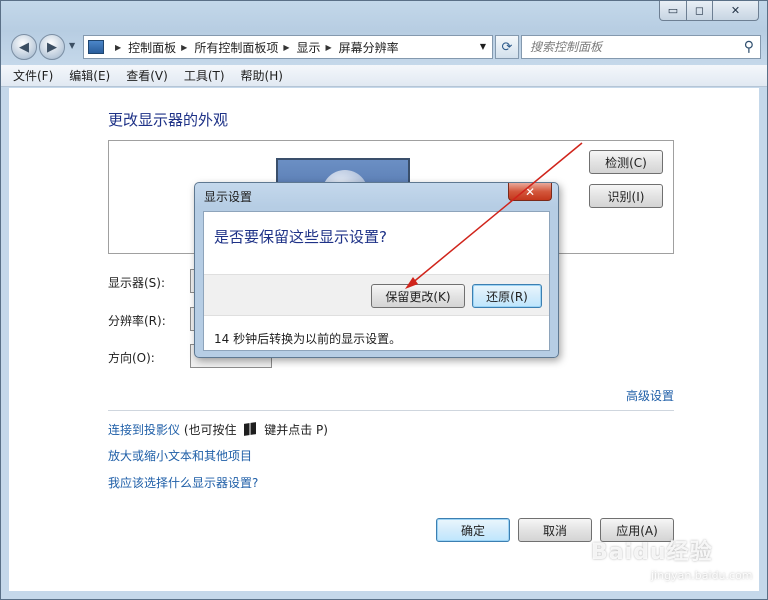 The image size is (768, 600). Describe the element at coordinates (144, 430) in the screenshot. I see `connect-projector-link: 连接到投影仪` at that location.